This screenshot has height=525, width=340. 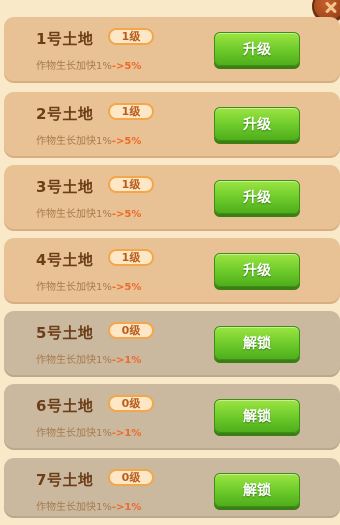 I want to click on plot-name: 2号土地, so click(x=65, y=114).